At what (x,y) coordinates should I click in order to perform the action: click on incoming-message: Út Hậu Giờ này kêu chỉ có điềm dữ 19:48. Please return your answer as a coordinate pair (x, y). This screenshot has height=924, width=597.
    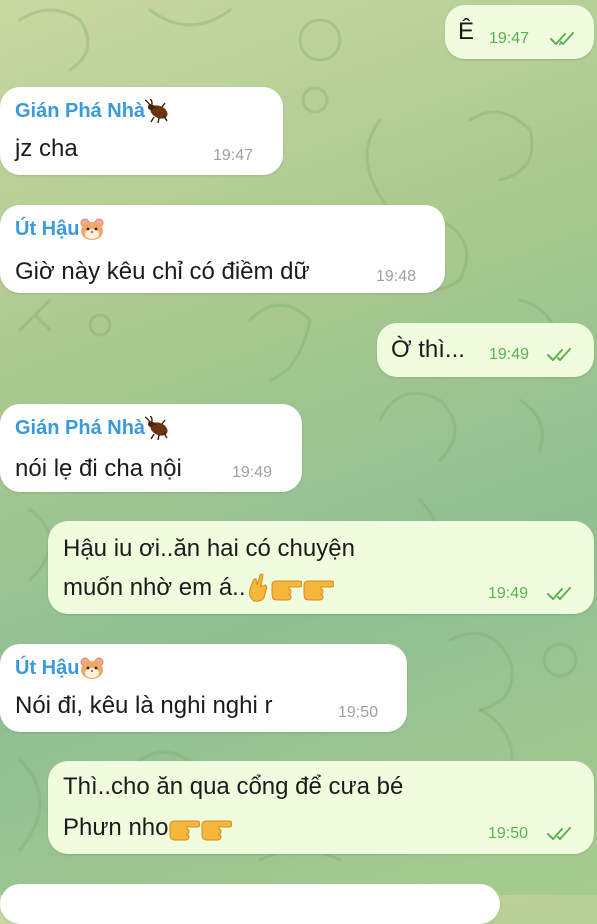
    Looking at the image, I should click on (222, 249).